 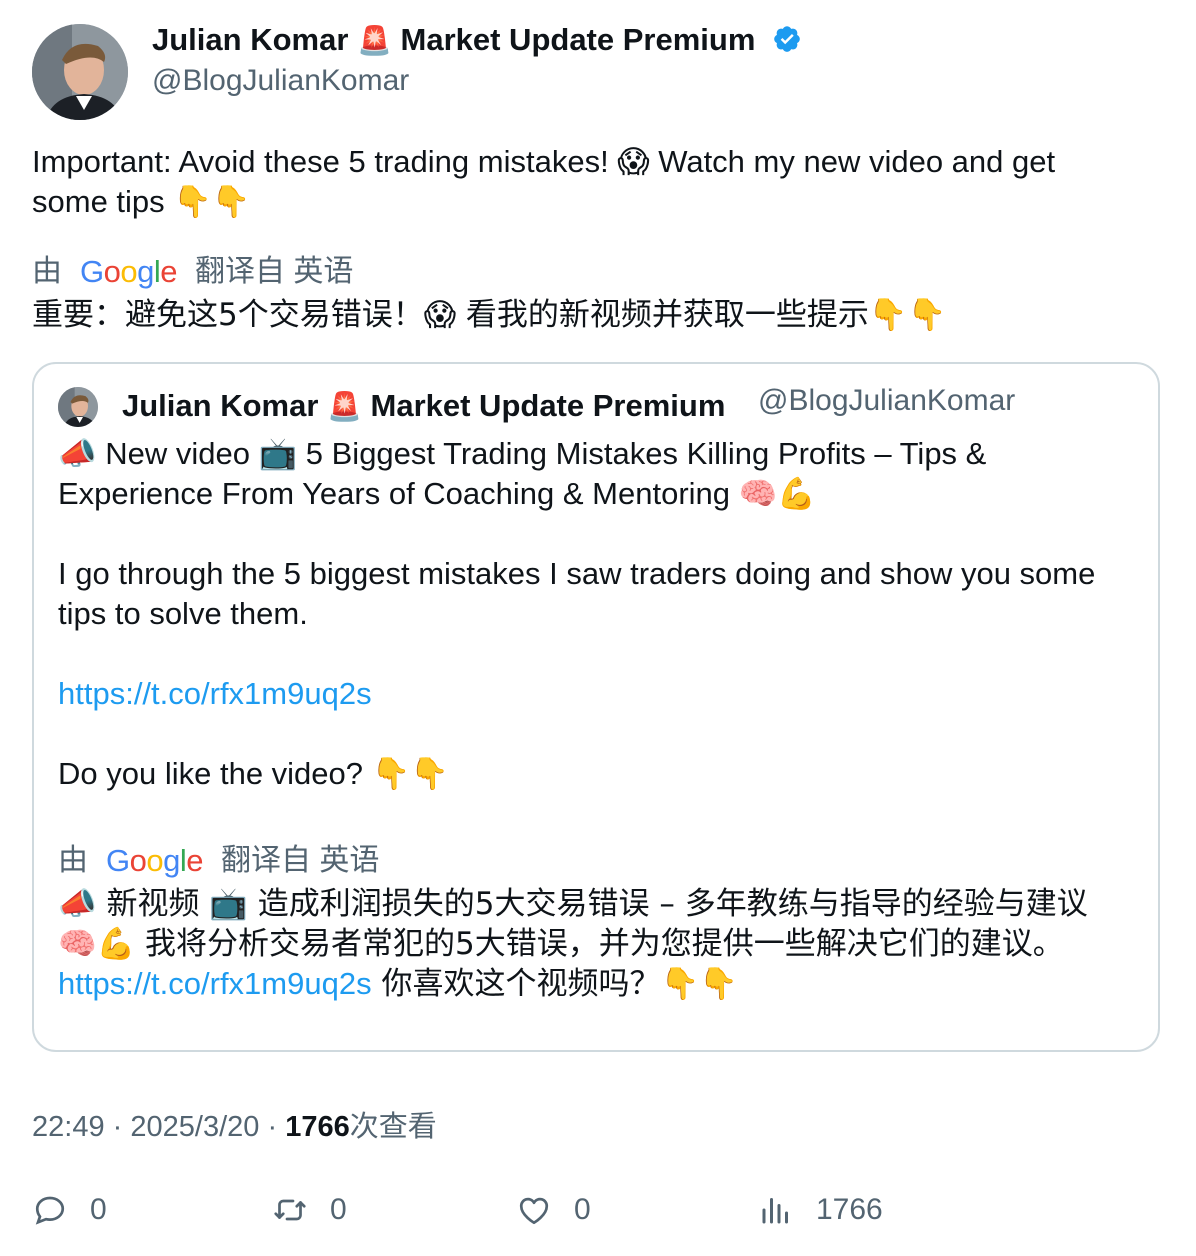 What do you see at coordinates (548, 405) in the screenshot?
I see `quoted-name-second: Market Update Premium` at bounding box center [548, 405].